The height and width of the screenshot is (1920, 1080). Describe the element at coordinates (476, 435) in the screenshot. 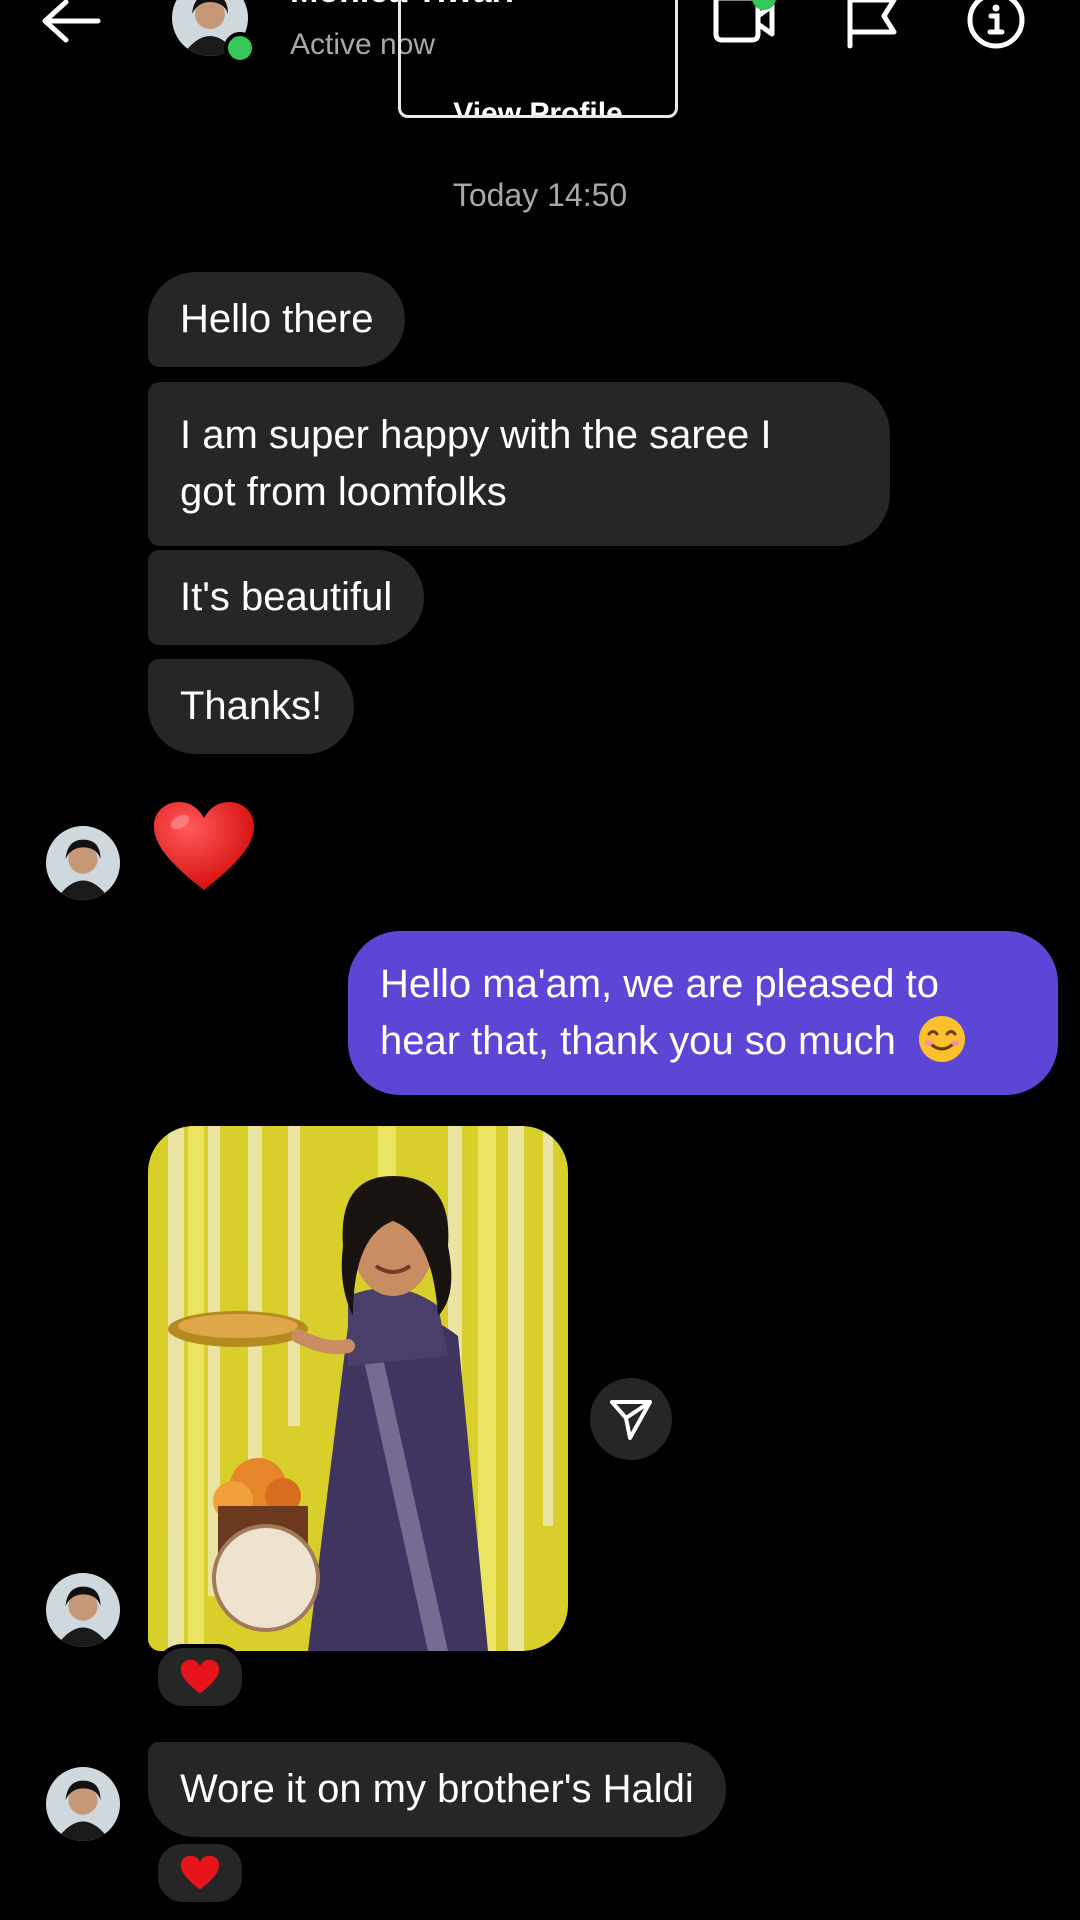

I see `message-text-line: I am super happy with the saree I` at that location.